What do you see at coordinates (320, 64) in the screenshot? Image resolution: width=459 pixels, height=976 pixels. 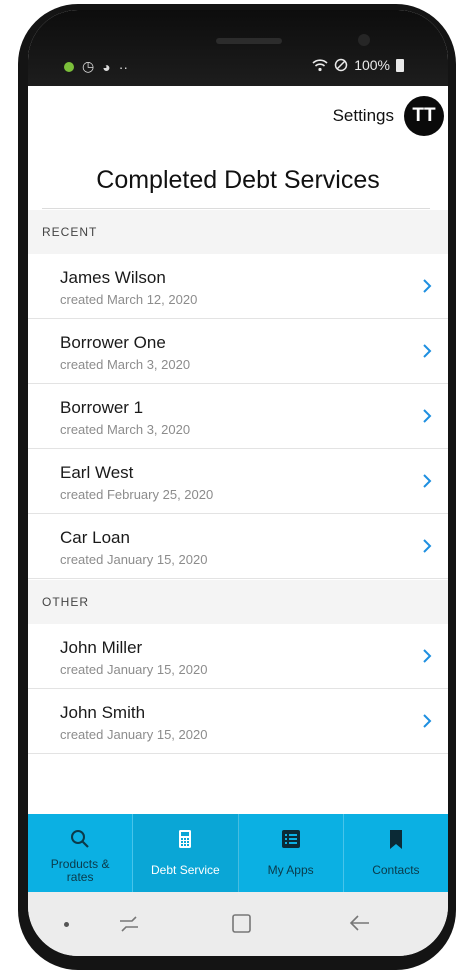 I see `wifi-icon` at bounding box center [320, 64].